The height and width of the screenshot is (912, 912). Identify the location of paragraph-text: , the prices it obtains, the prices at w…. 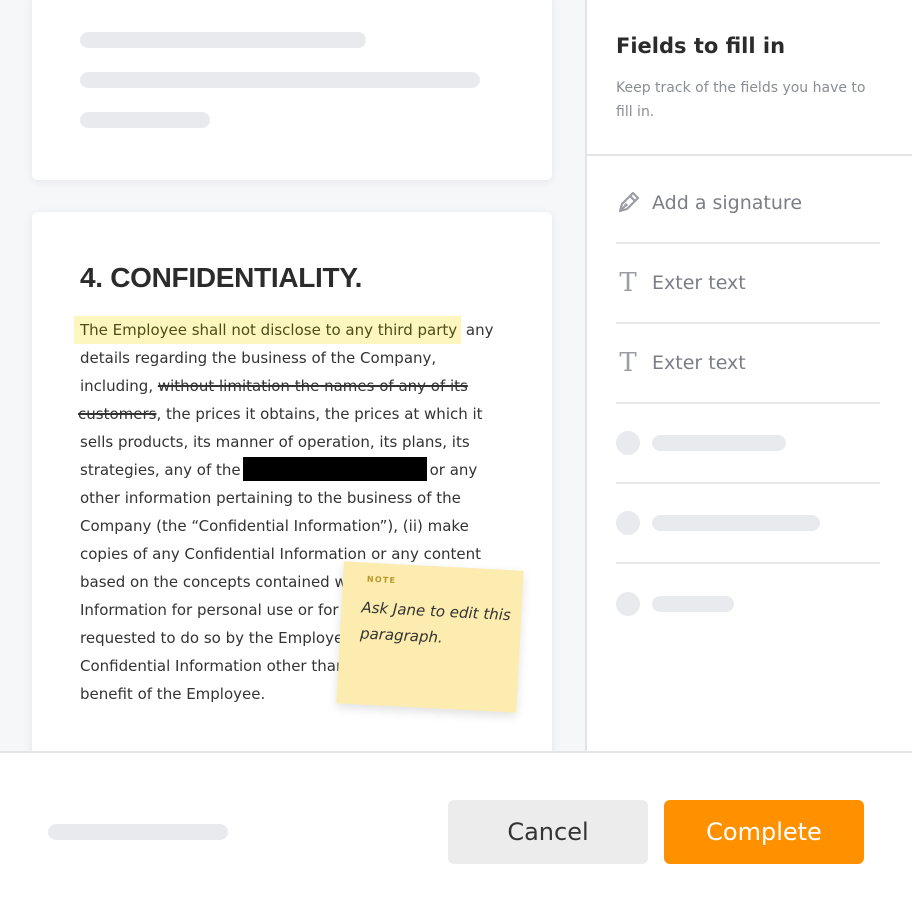
(319, 414).